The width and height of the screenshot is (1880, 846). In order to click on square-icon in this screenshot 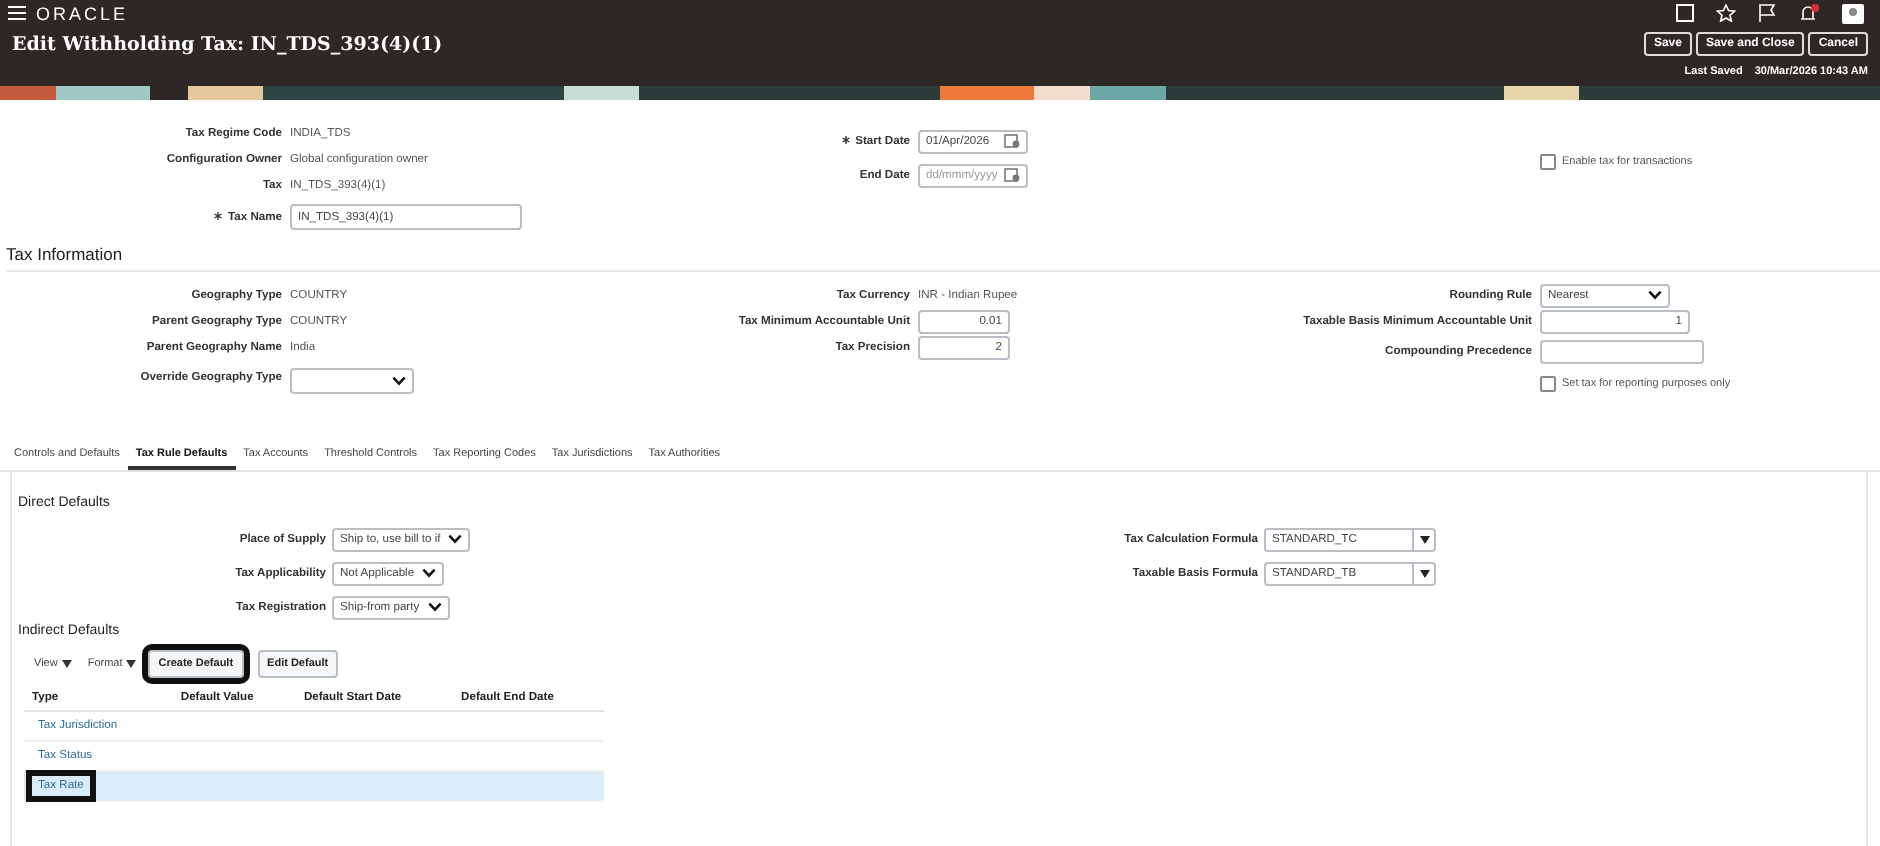, I will do `click(1685, 13)`.